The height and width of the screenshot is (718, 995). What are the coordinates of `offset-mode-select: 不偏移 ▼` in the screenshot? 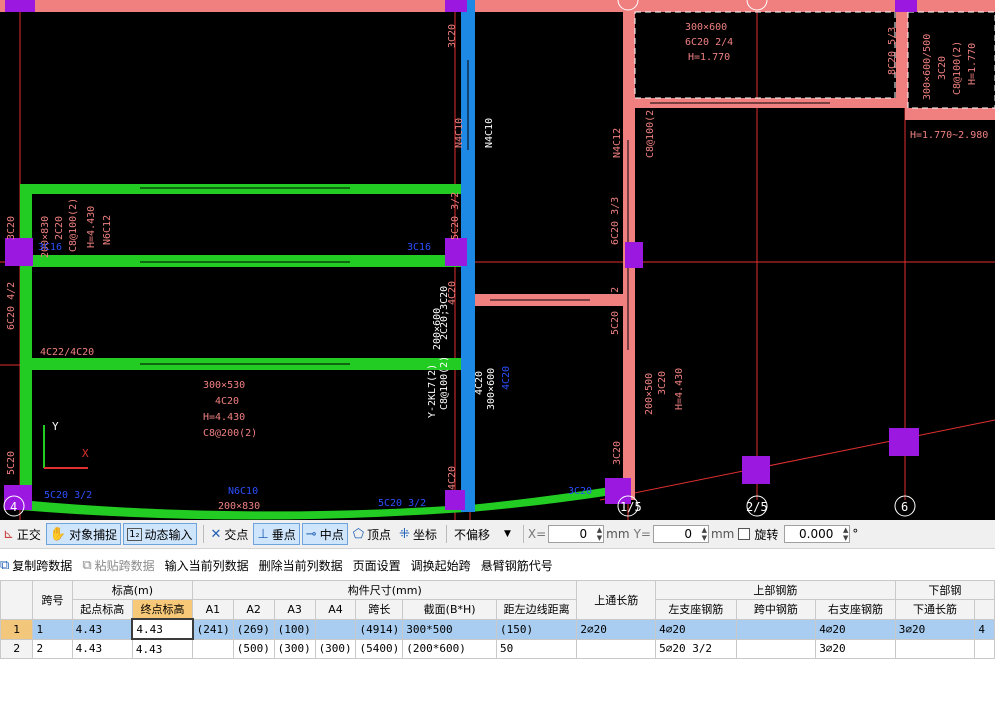 It's located at (484, 534).